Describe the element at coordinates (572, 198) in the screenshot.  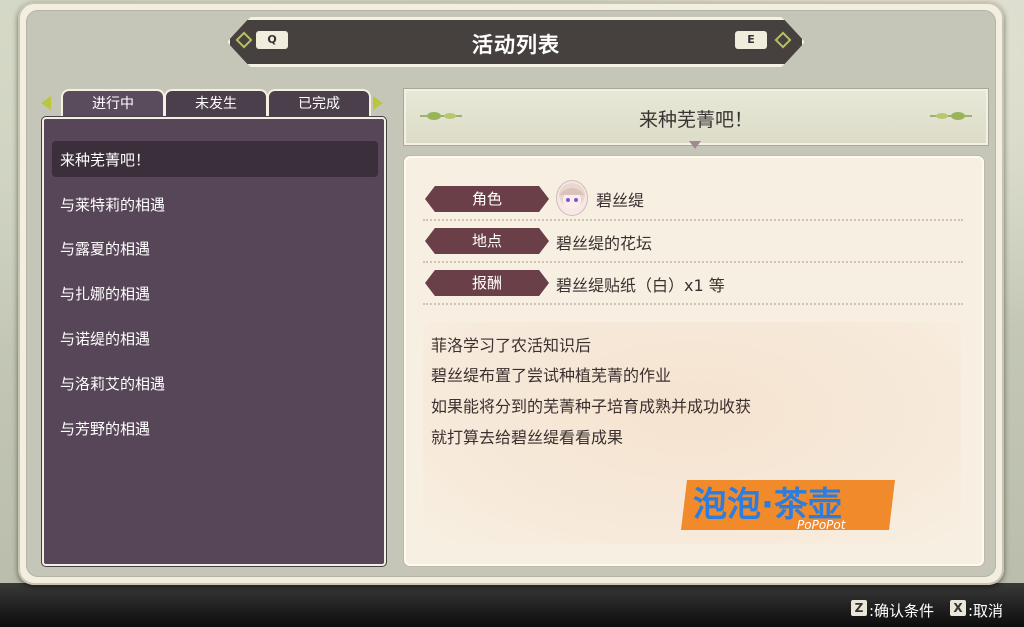
I see `character-avatar` at that location.